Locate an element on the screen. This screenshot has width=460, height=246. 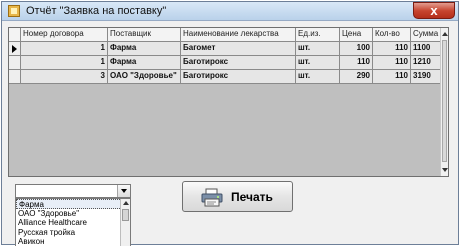
cell-price: 100 is located at coordinates (356, 49).